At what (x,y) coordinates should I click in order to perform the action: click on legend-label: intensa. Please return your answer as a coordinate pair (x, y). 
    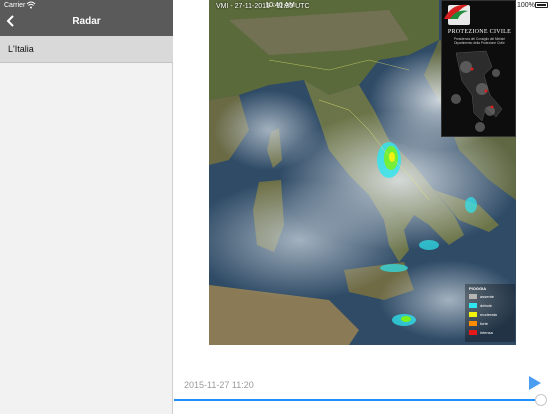
    Looking at the image, I should click on (486, 332).